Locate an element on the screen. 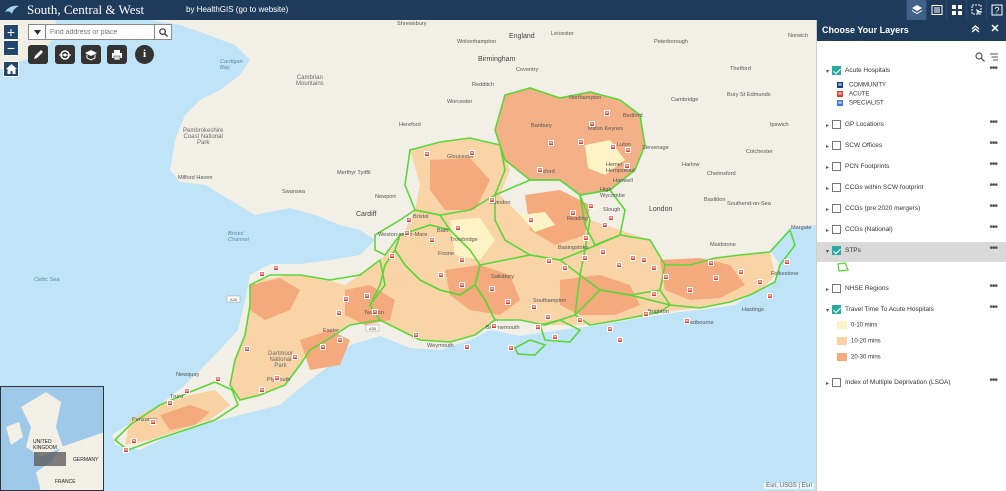 The height and width of the screenshot is (491, 1006). layer-row: ▸ NHSE Regions ••• is located at coordinates (911, 290).